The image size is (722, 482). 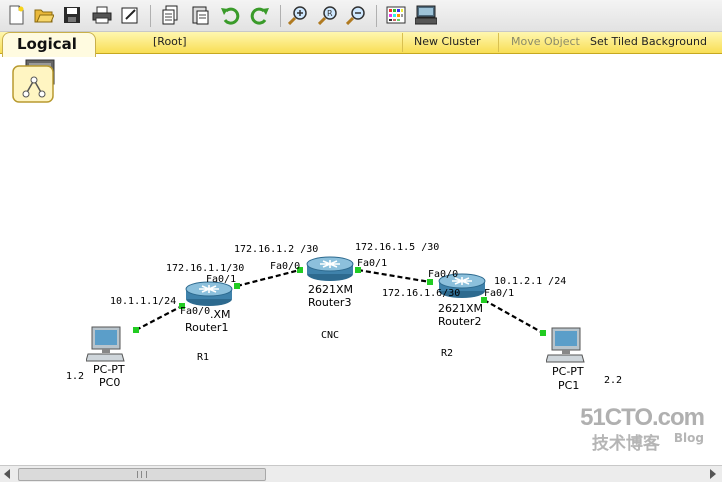 What do you see at coordinates (569, 385) in the screenshot?
I see `pc1-name: PC1` at bounding box center [569, 385].